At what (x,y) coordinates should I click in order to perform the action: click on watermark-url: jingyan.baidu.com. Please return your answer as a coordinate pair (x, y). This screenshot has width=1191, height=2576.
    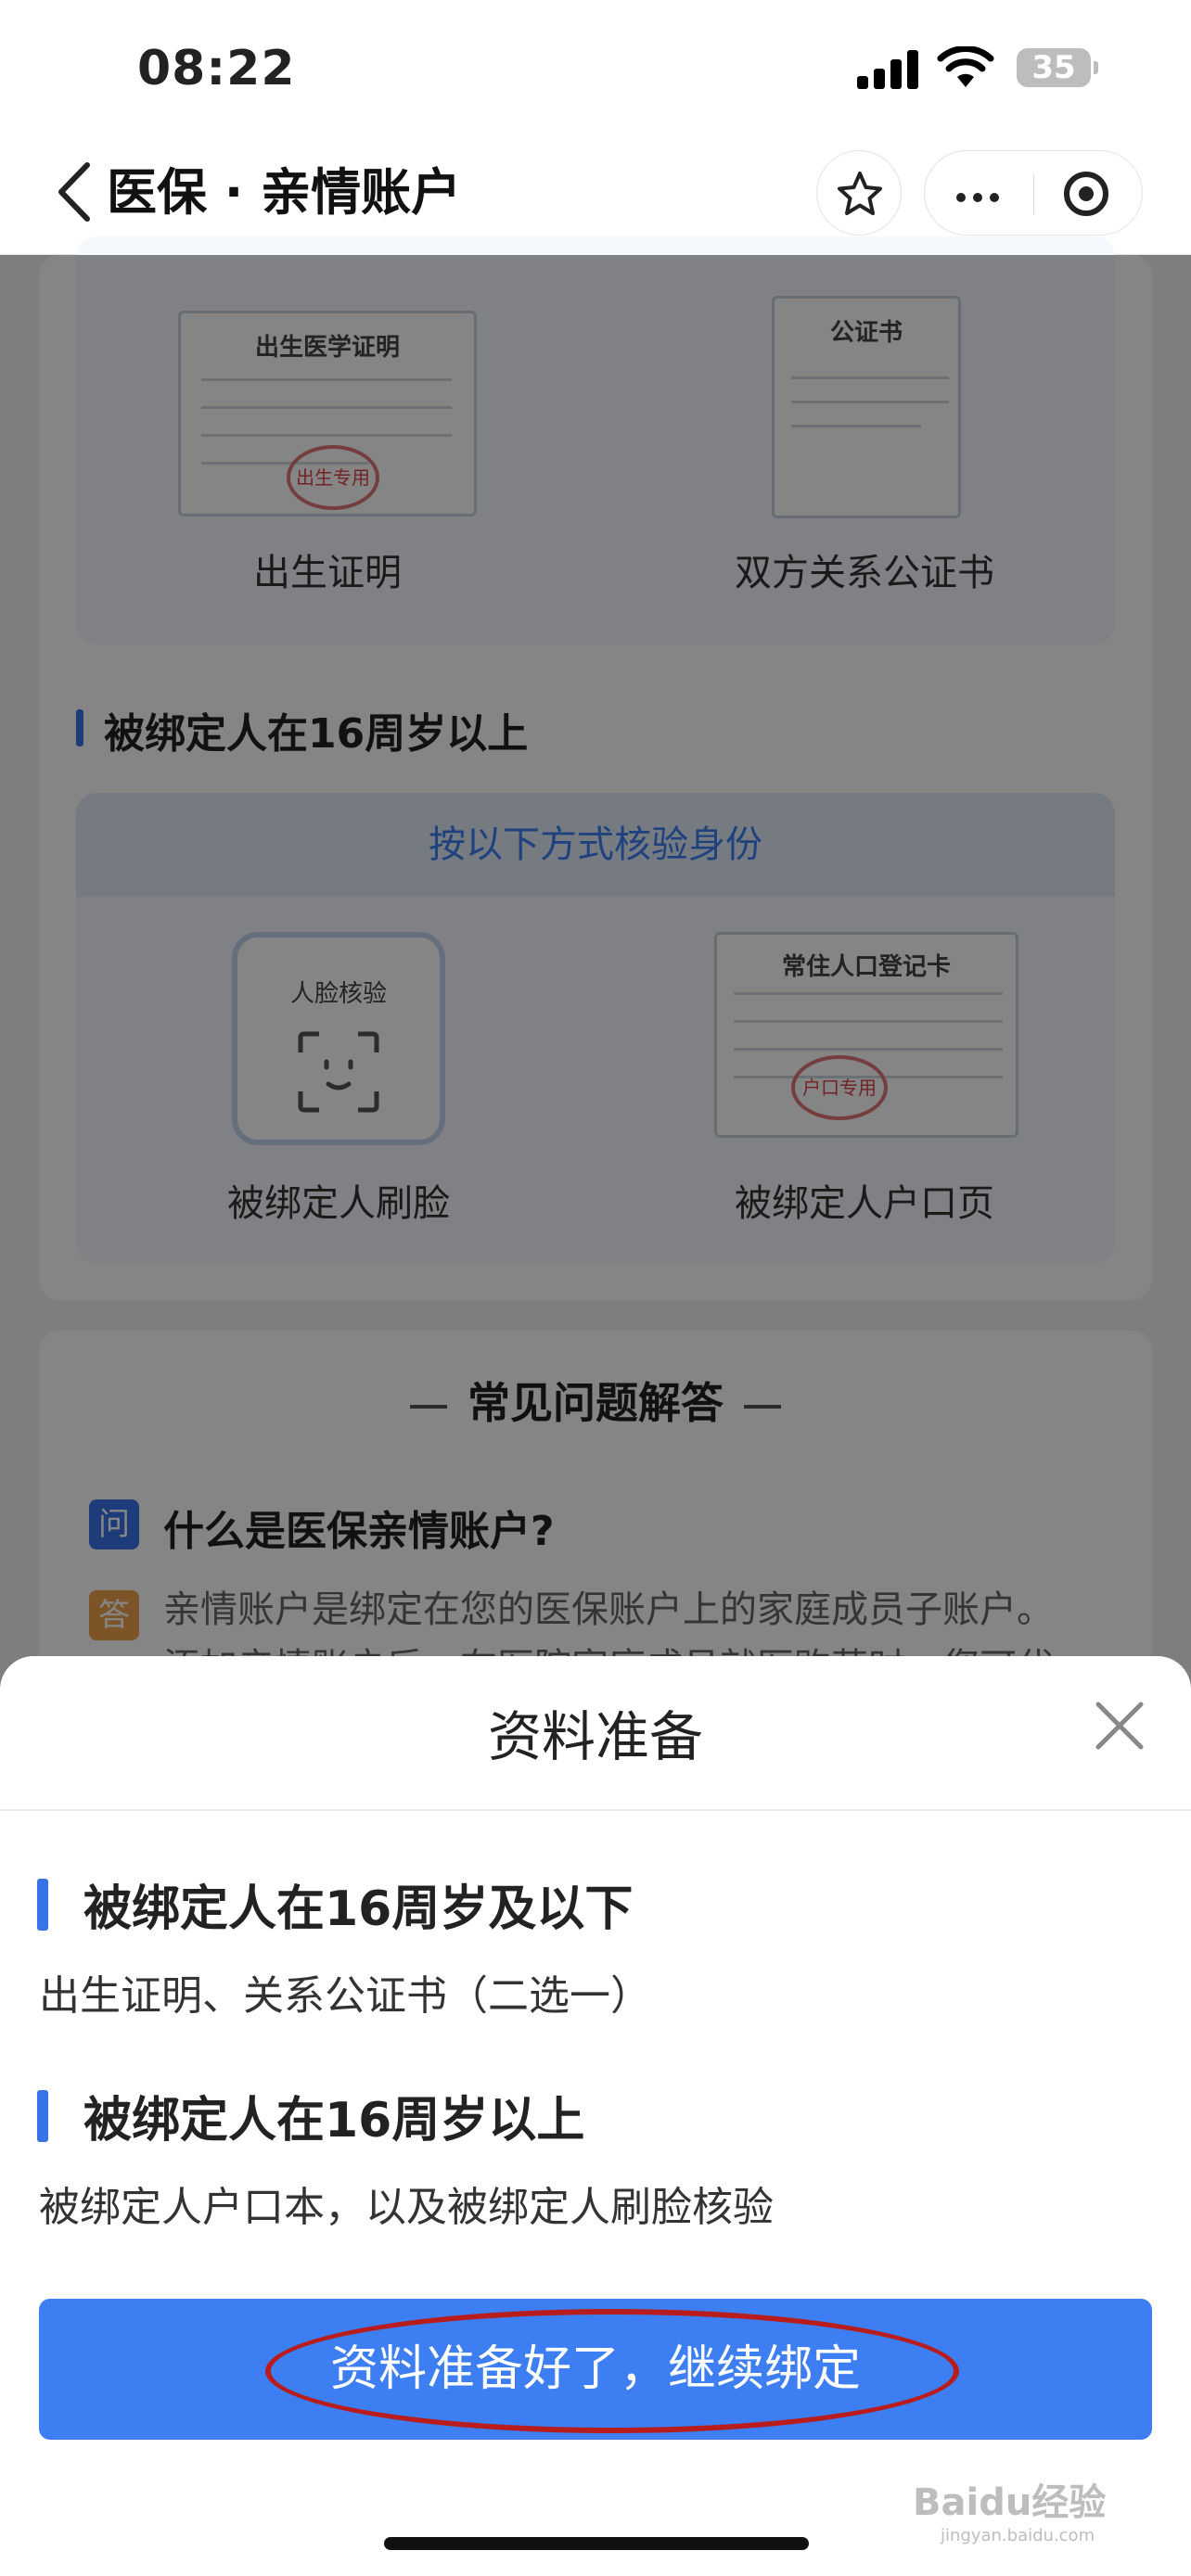
    Looking at the image, I should click on (1018, 2535).